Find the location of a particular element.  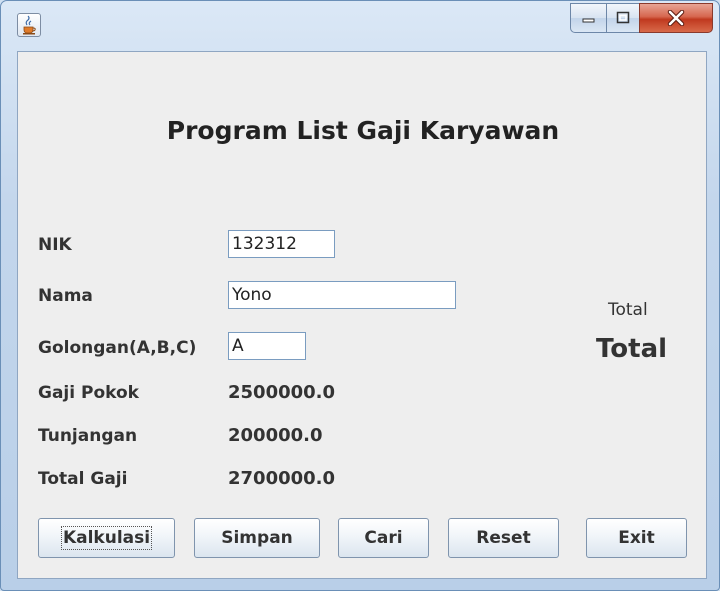

maximize-icon is located at coordinates (623, 17).